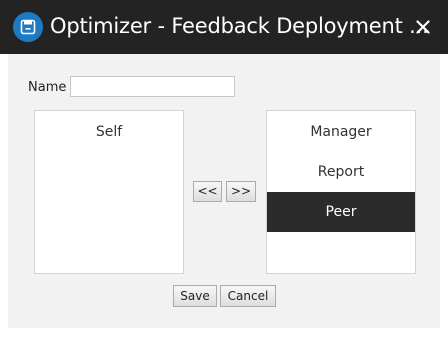 The image size is (448, 337). I want to click on move-right-button: >>, so click(241, 191).